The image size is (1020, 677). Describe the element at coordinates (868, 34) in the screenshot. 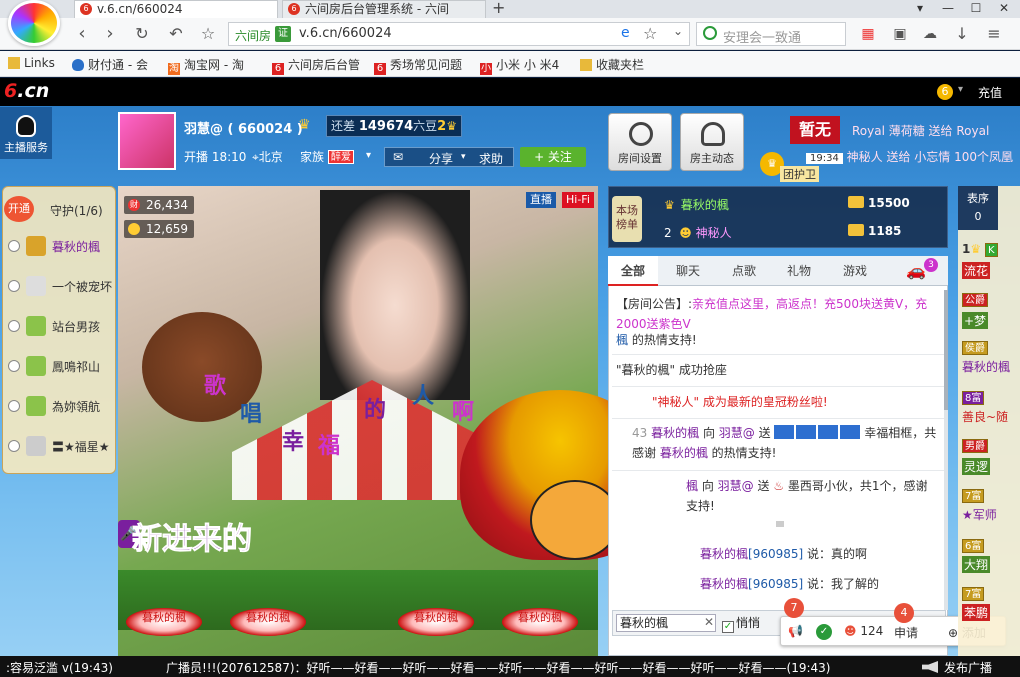

I see `apps-icon: ▦` at that location.